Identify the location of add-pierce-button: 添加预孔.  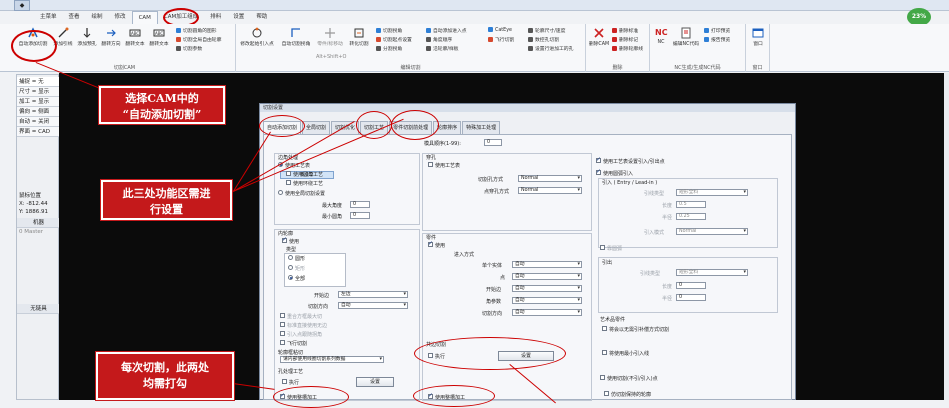
(87, 37).